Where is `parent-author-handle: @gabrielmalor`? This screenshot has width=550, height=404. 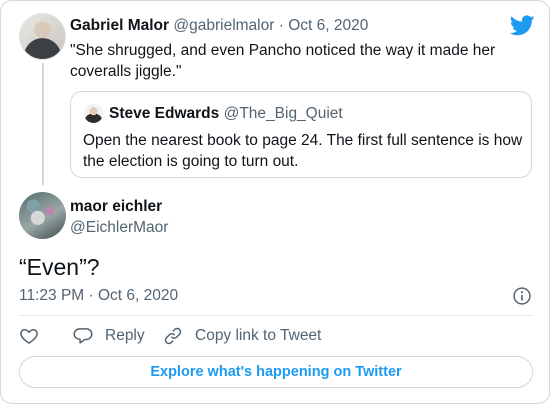
parent-author-handle: @gabrielmalor is located at coordinates (223, 25).